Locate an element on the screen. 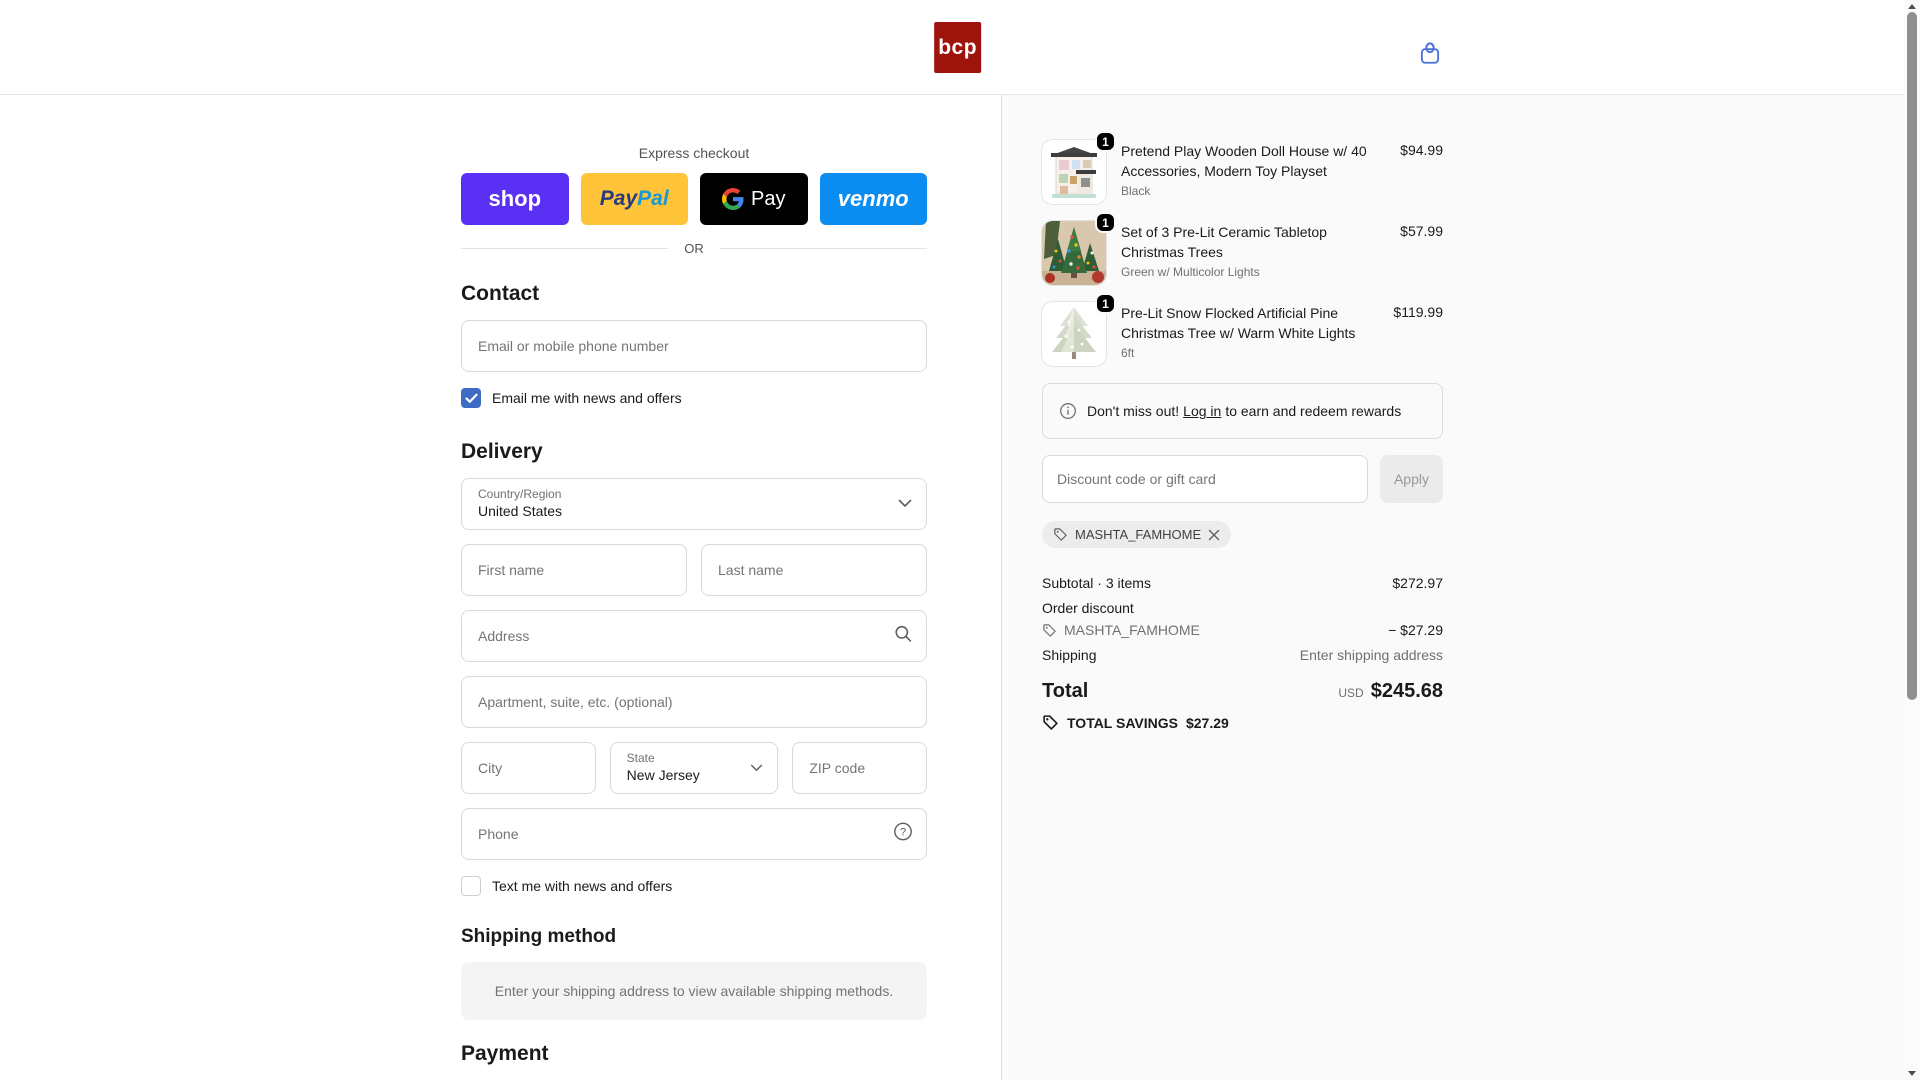 This screenshot has height=1080, width=1920. google-pay-button: Pay is located at coordinates (754, 199).